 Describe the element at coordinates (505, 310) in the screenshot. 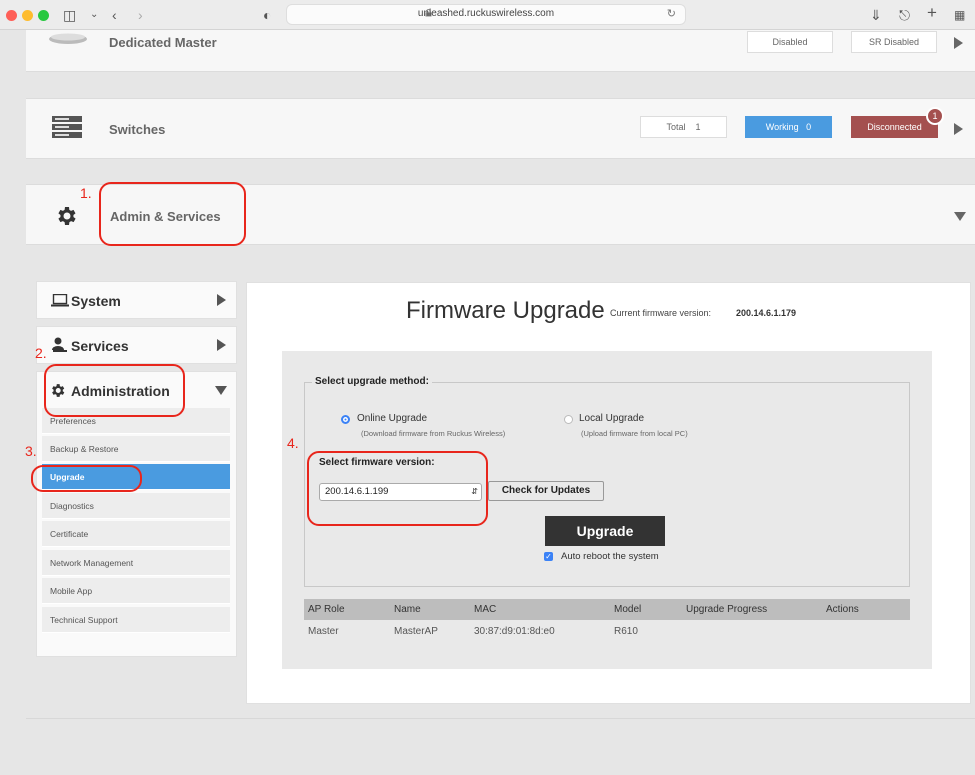

I see `firmware-page-title: Firmware Upgrade` at that location.